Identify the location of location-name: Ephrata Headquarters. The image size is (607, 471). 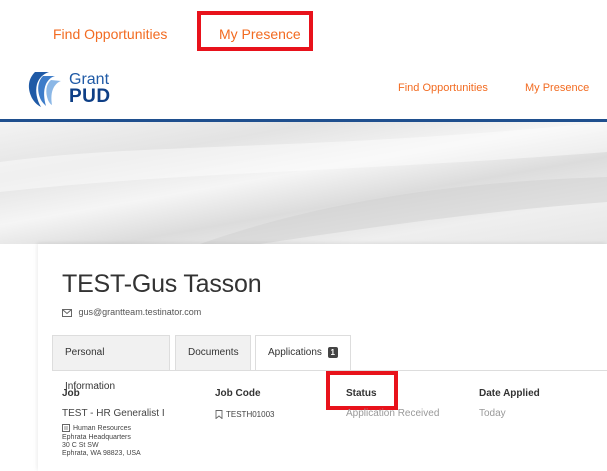
(96, 437).